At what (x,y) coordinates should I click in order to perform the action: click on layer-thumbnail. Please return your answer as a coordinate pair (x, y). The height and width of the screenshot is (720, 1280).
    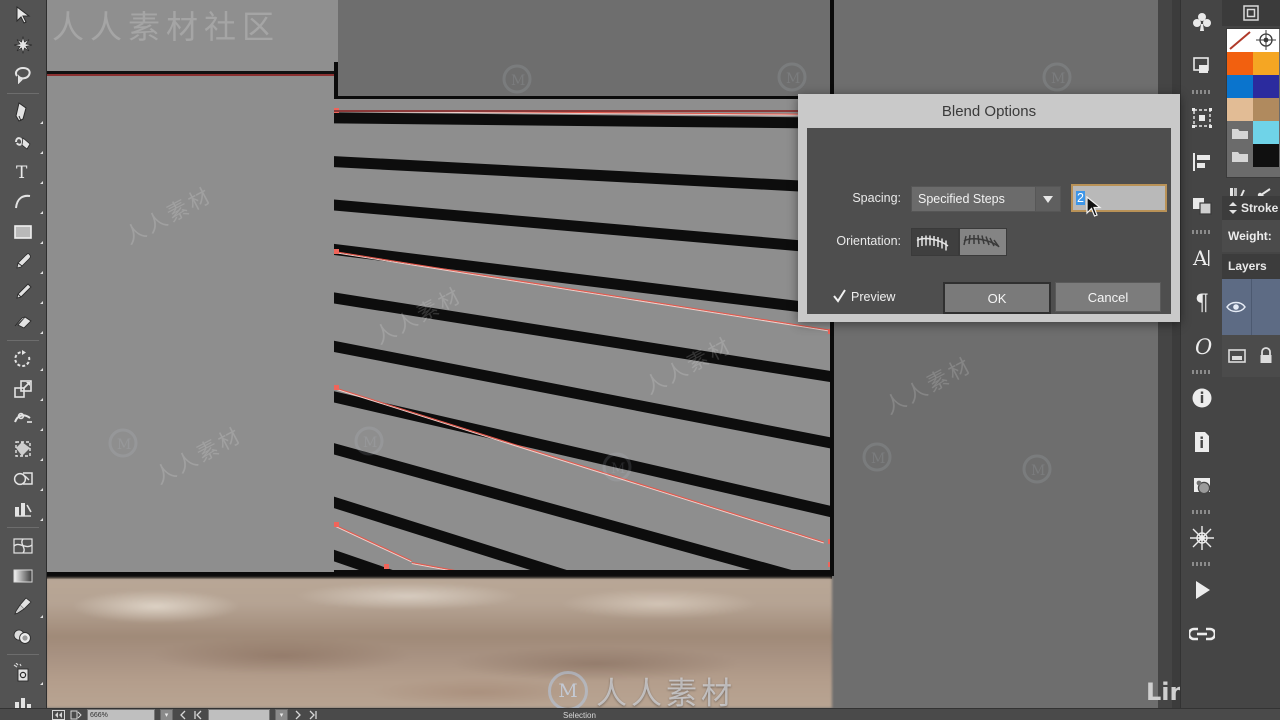
    Looking at the image, I should click on (1265, 307).